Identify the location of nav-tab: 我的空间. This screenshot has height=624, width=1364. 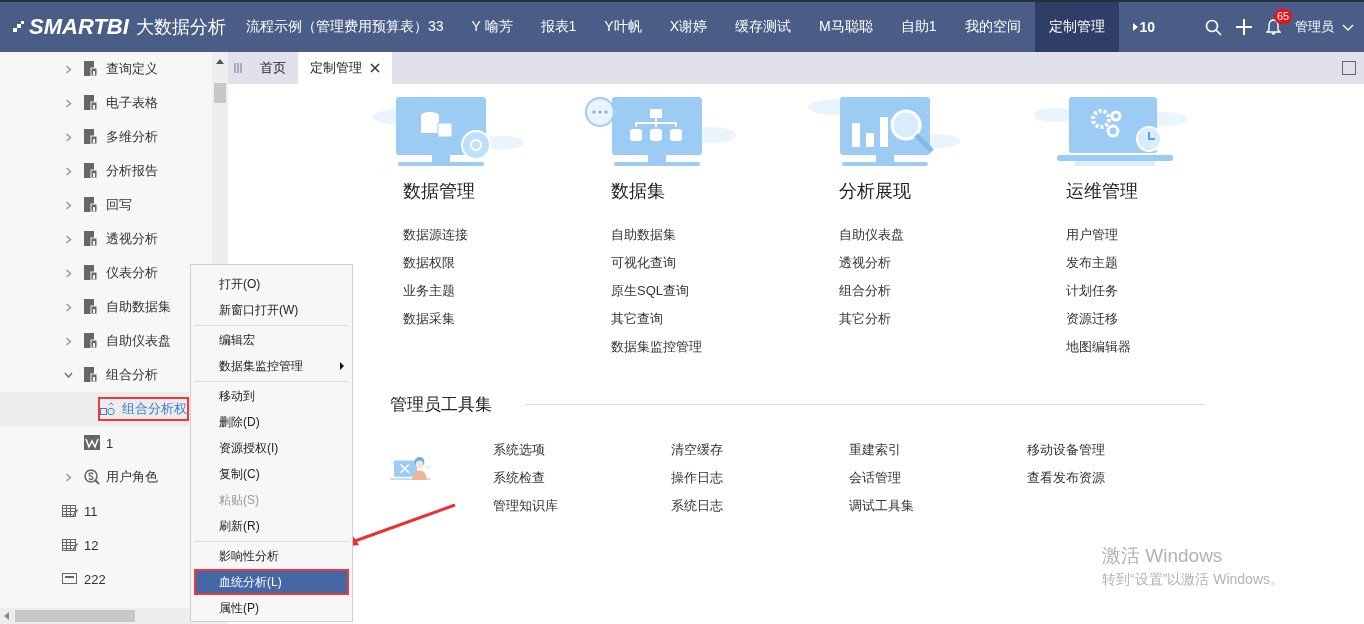
(992, 27).